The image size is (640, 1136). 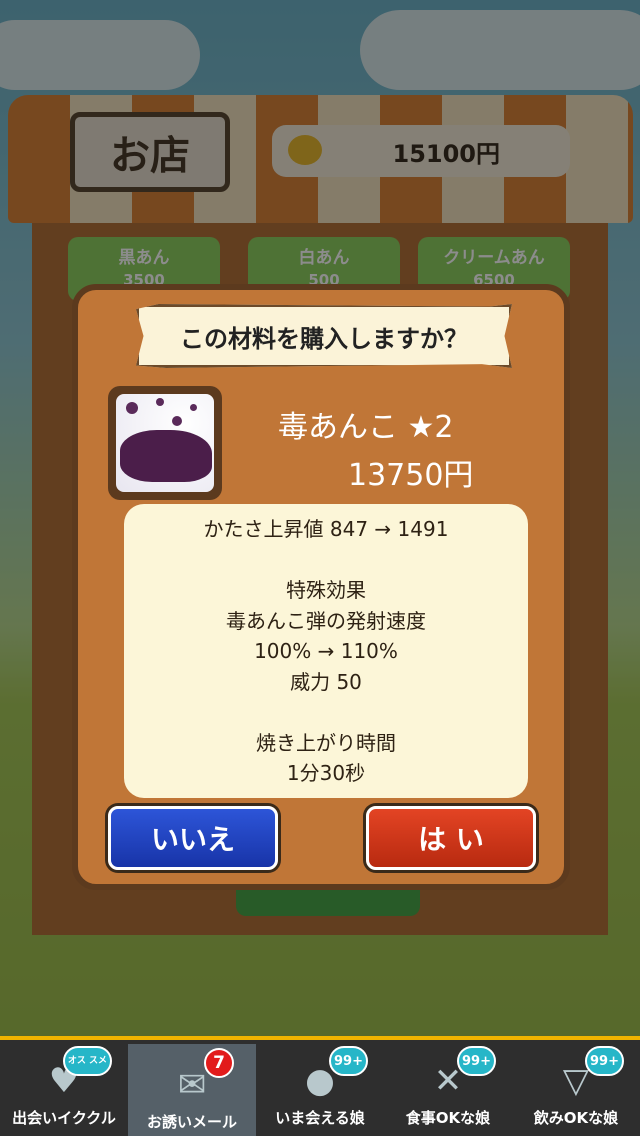 What do you see at coordinates (320, 1118) in the screenshot?
I see `nav-label: いま会える娘` at bounding box center [320, 1118].